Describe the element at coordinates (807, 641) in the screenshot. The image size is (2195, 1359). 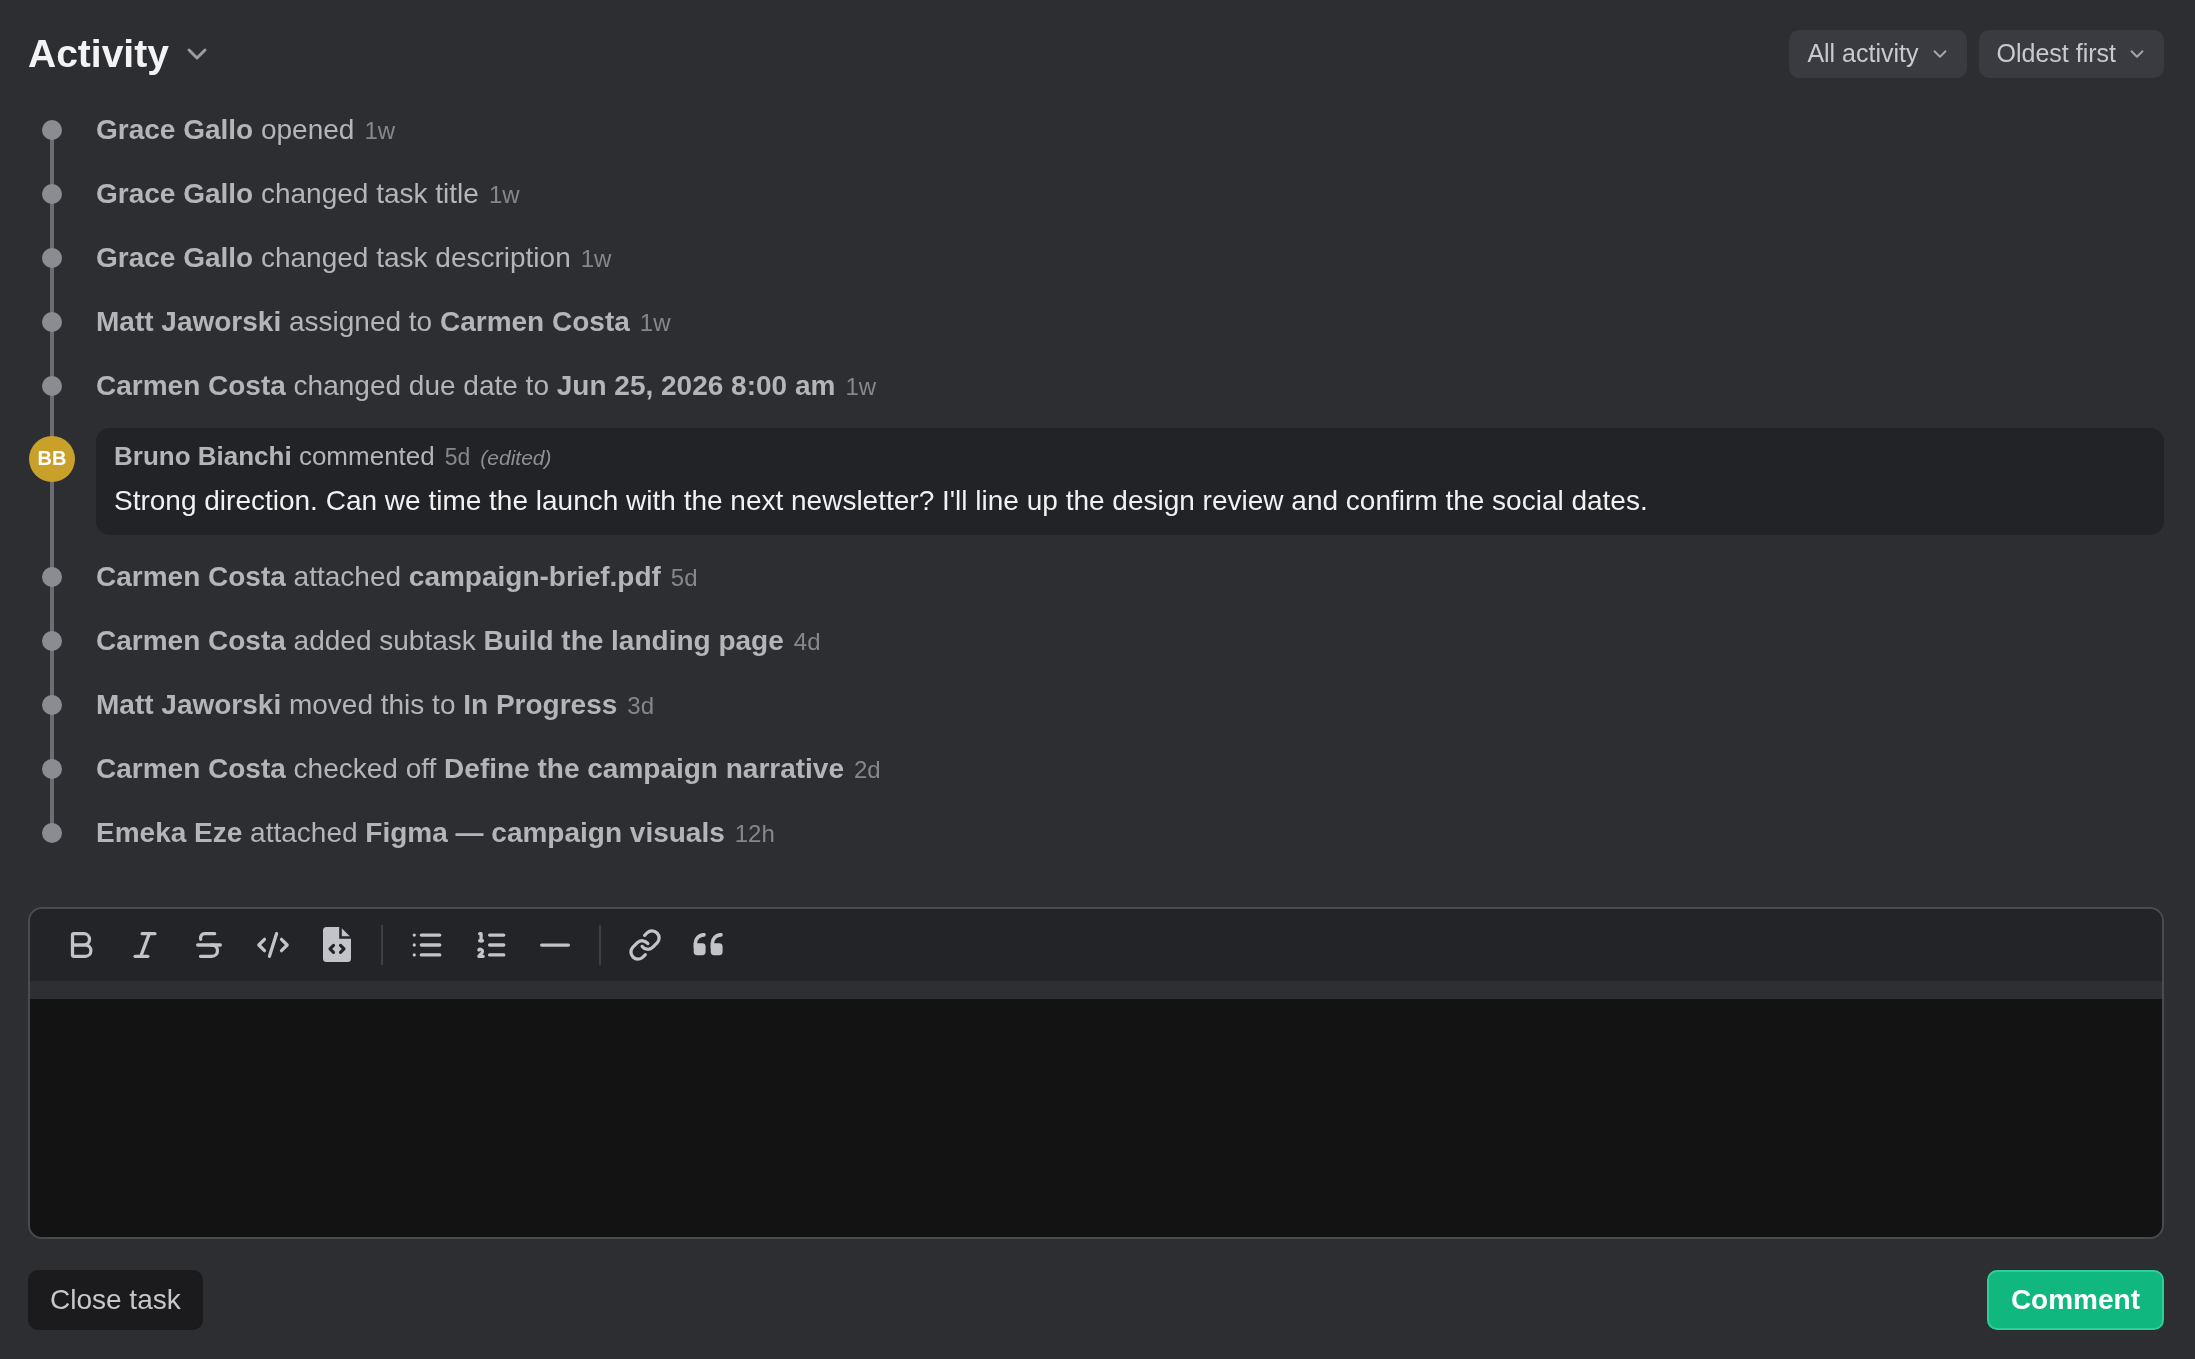
I see `timestamp: 4d` at that location.